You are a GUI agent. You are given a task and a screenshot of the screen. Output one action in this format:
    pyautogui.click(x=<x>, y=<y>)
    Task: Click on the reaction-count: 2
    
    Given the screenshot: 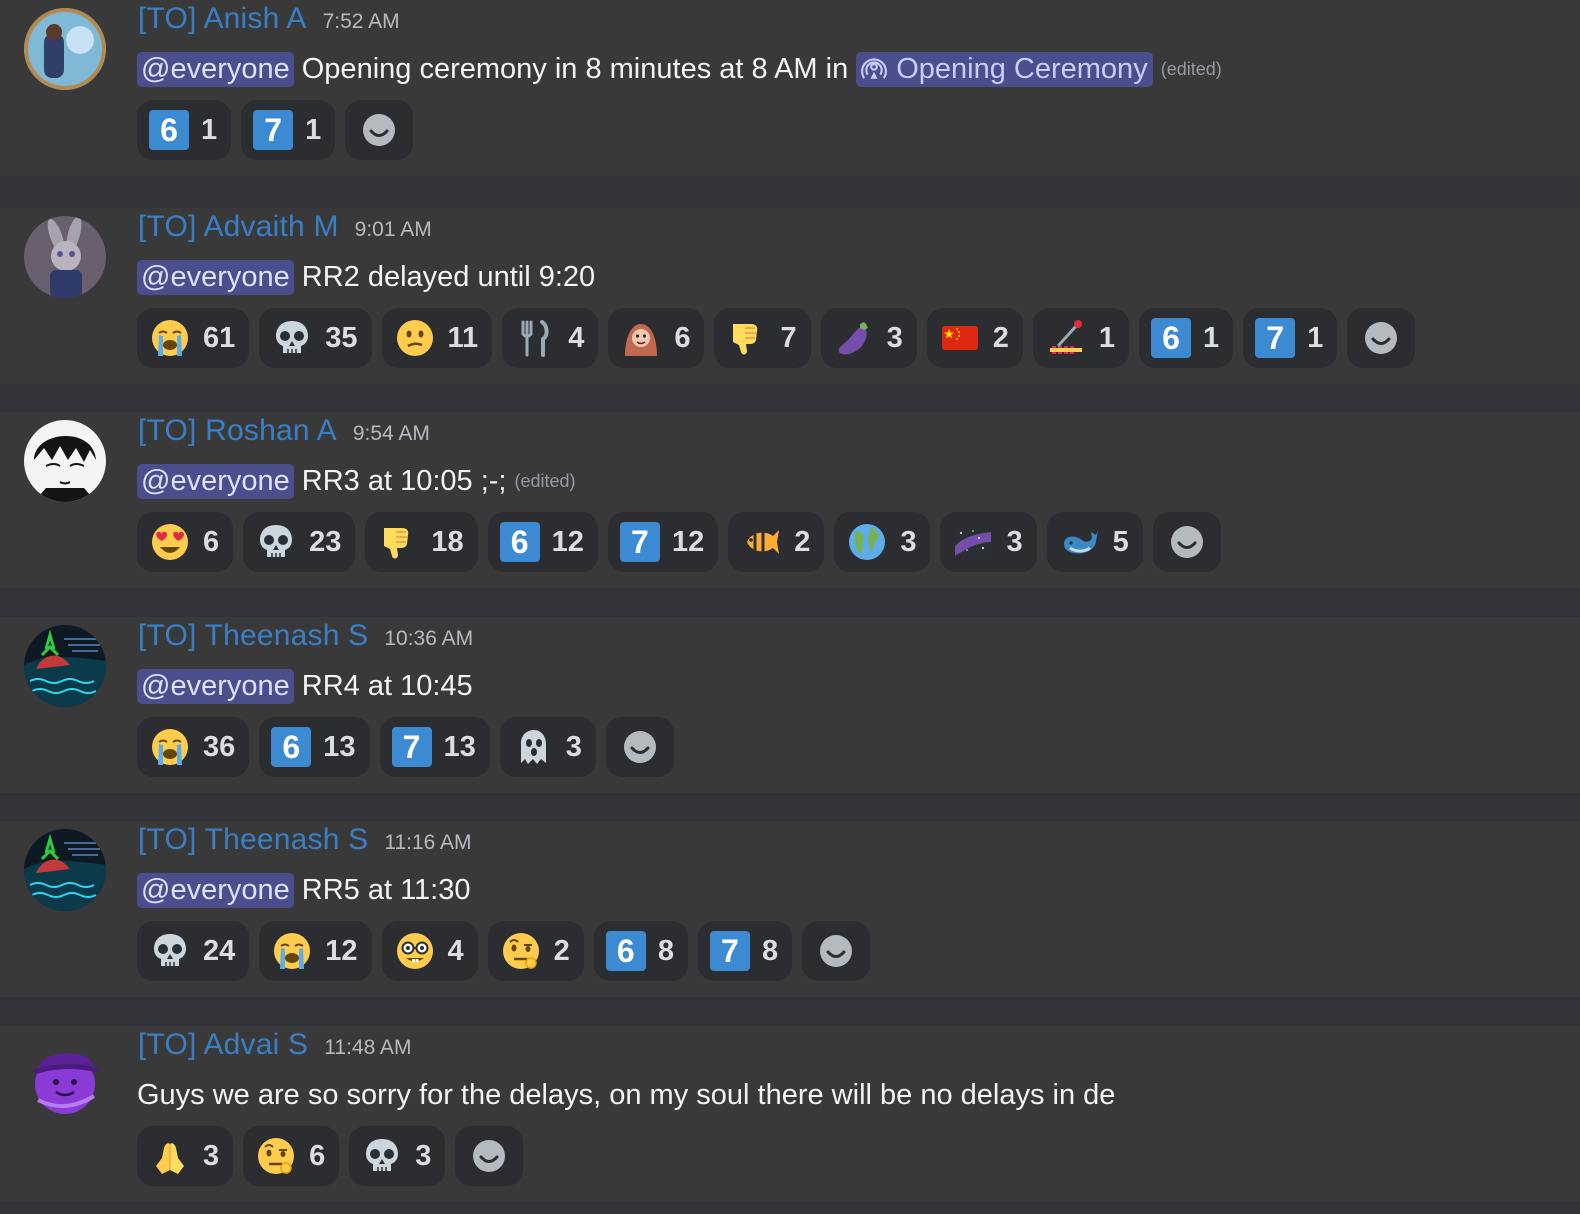 What is the action you would take?
    pyautogui.click(x=802, y=541)
    